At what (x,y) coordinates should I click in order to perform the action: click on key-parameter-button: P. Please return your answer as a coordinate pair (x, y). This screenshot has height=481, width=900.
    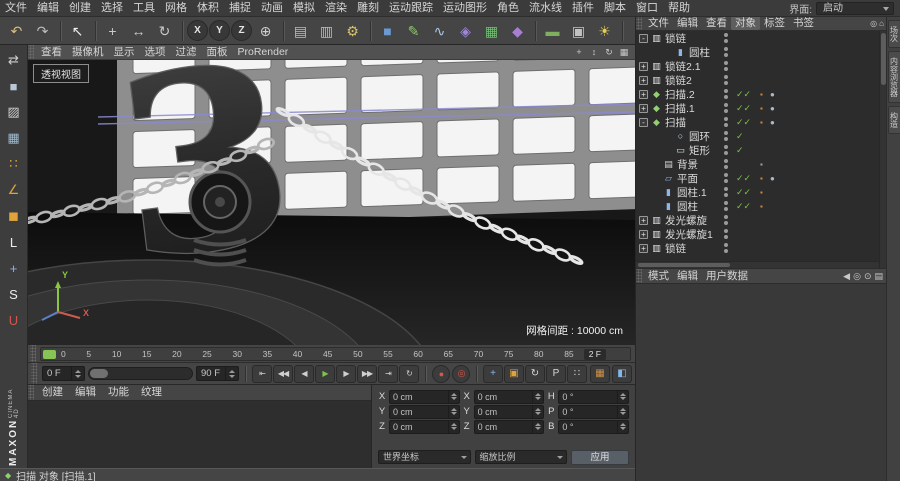
    Looking at the image, I should click on (556, 373).